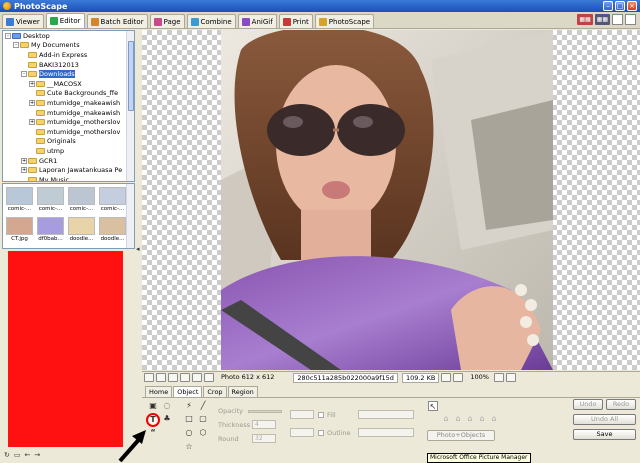  What do you see at coordinates (344, 21) in the screenshot?
I see `tab-photoscape: PhotoScape` at bounding box center [344, 21].